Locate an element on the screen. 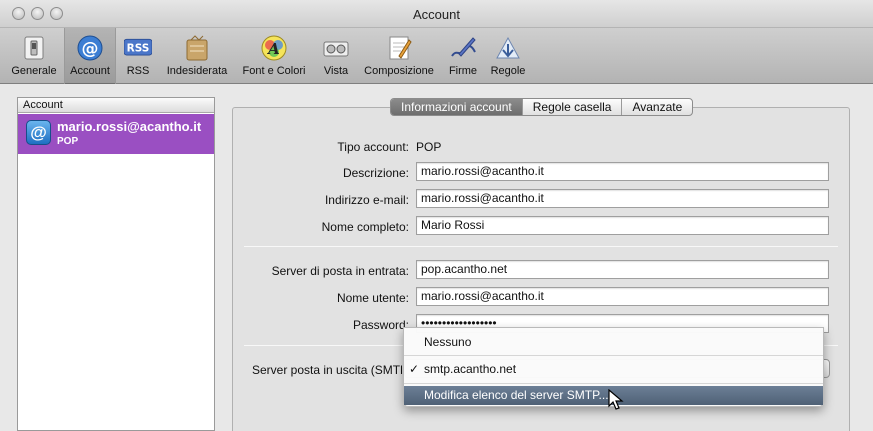 The width and height of the screenshot is (873, 431). account-type: POP is located at coordinates (68, 141).